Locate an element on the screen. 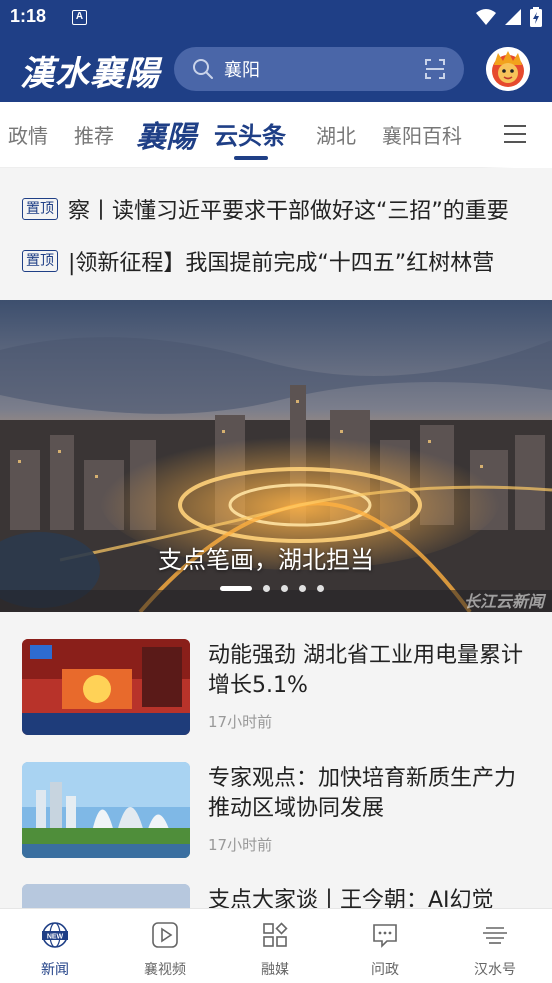 This screenshot has height=983, width=552. news-title: 动能强劲 湖北省工业用电量累计增长5.1% is located at coordinates (365, 670).